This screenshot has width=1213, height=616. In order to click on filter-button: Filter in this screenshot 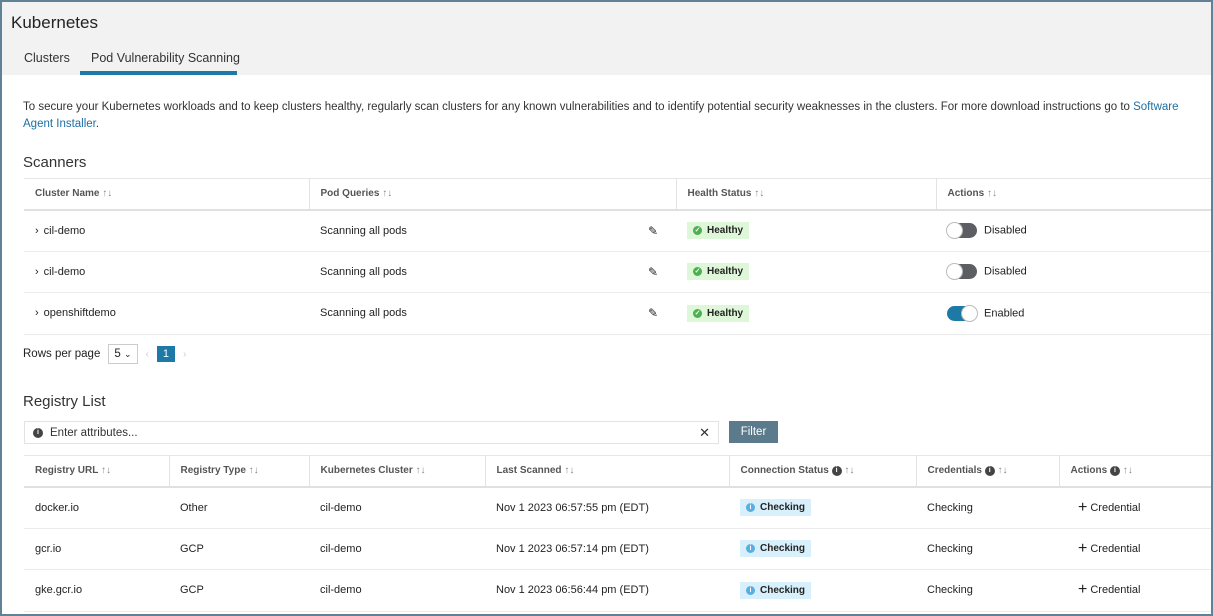, I will do `click(753, 432)`.